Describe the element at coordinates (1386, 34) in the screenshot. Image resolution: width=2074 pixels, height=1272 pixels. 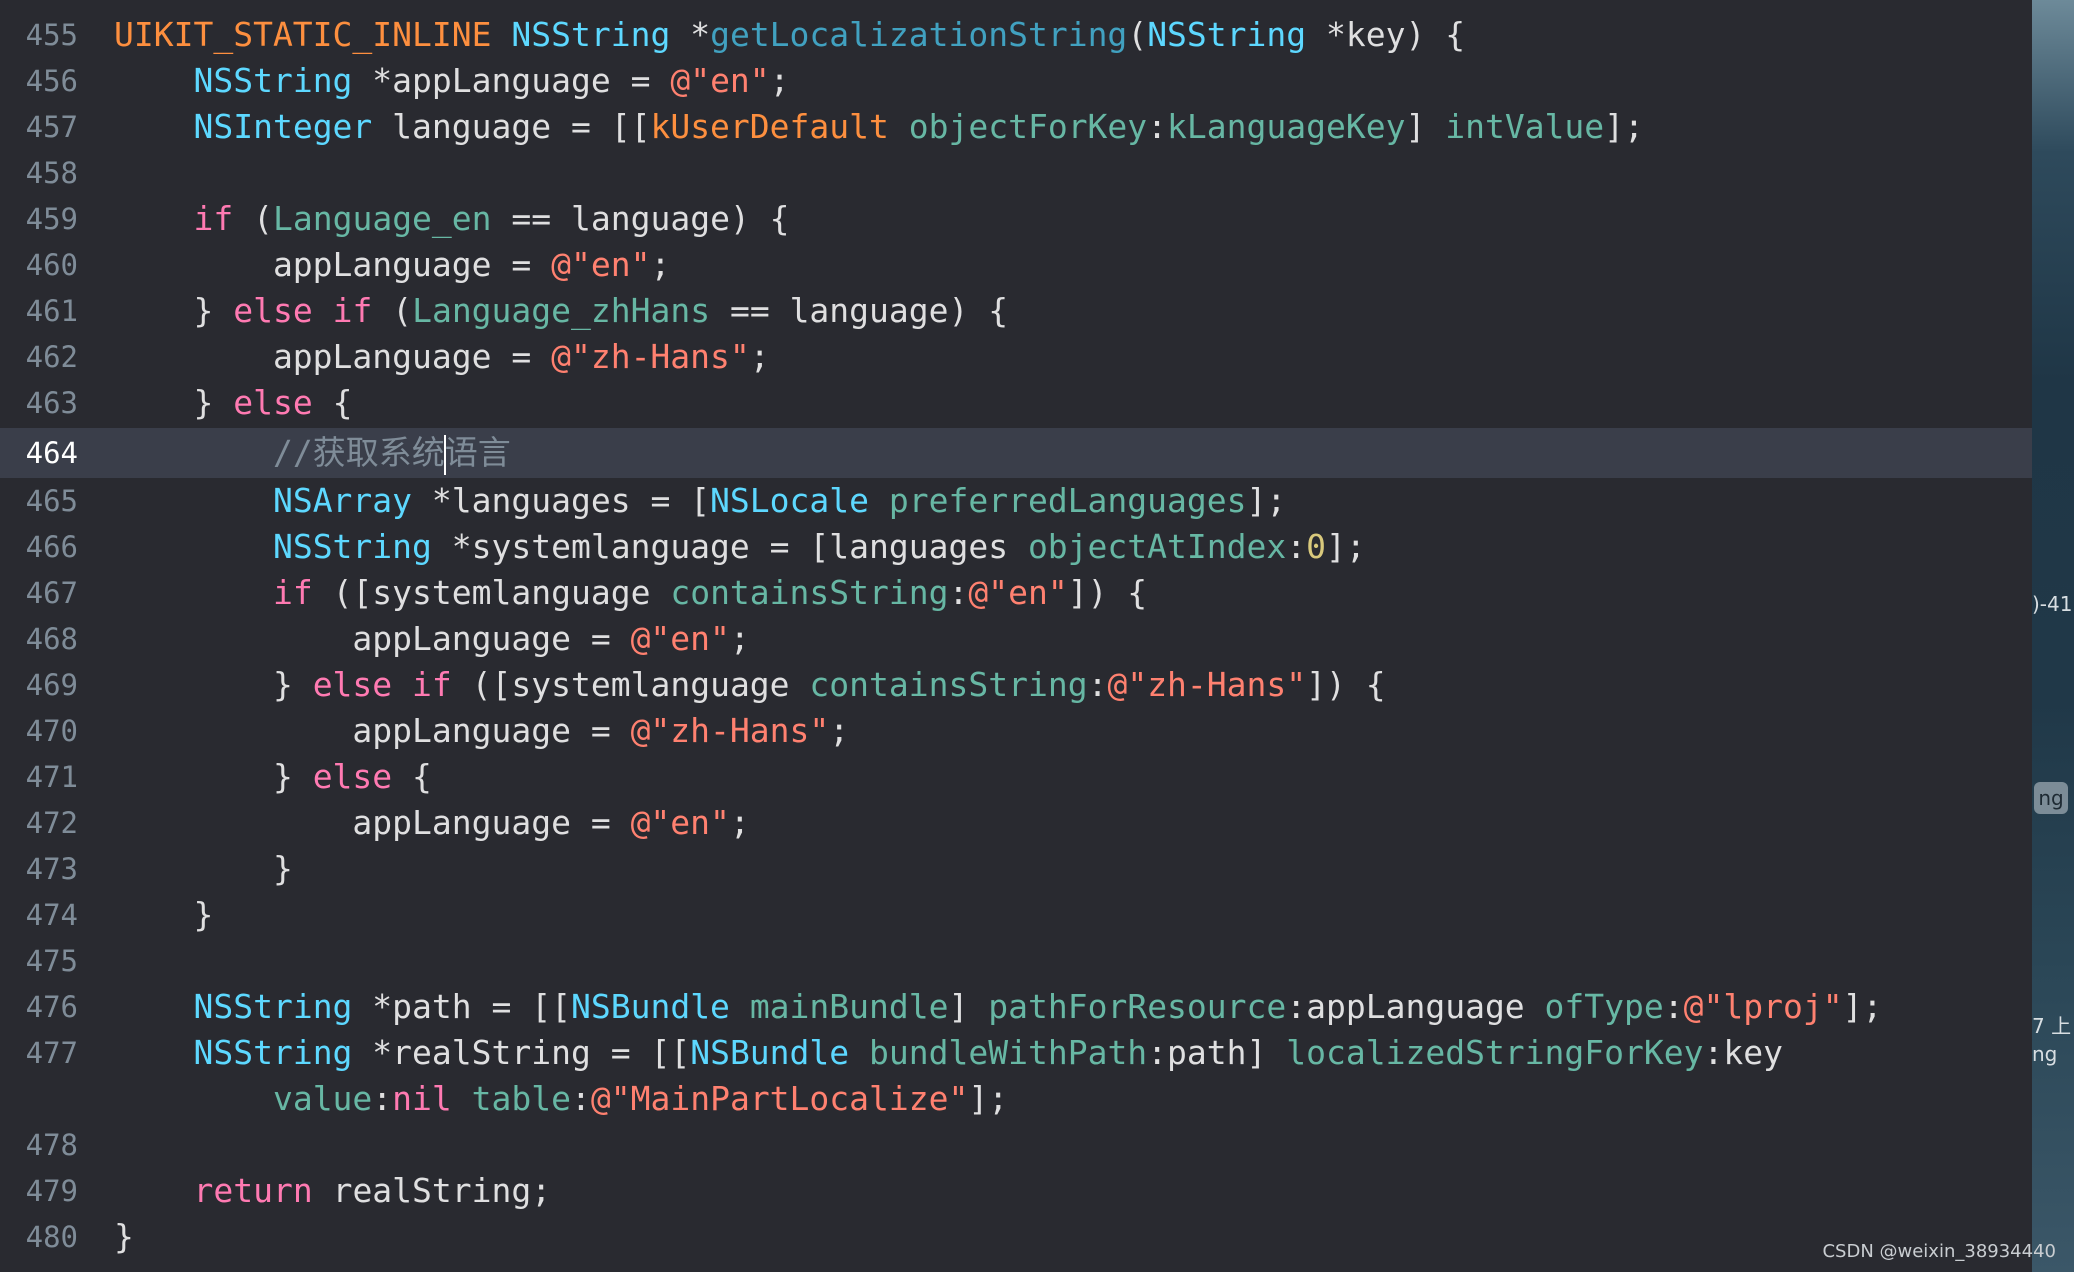
I see `code-token: *key) {` at that location.